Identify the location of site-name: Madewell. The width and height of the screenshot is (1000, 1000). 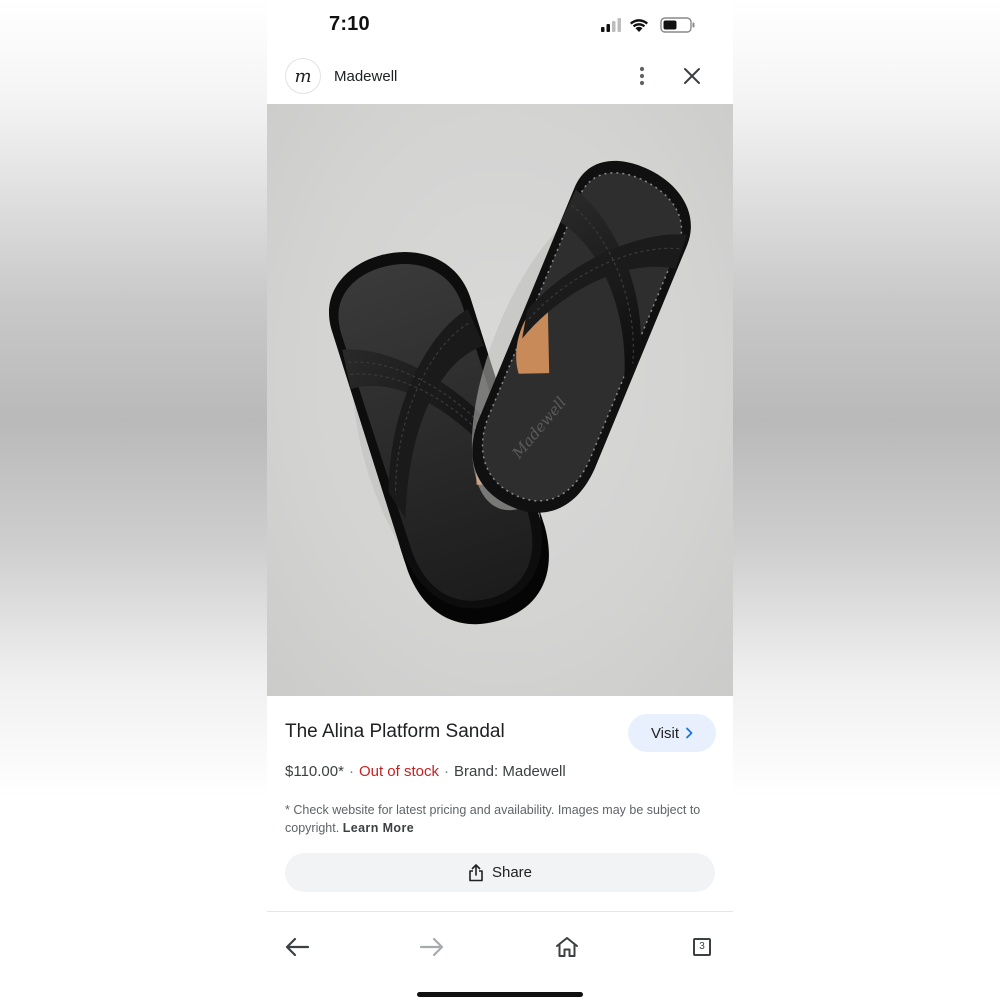
(365, 76).